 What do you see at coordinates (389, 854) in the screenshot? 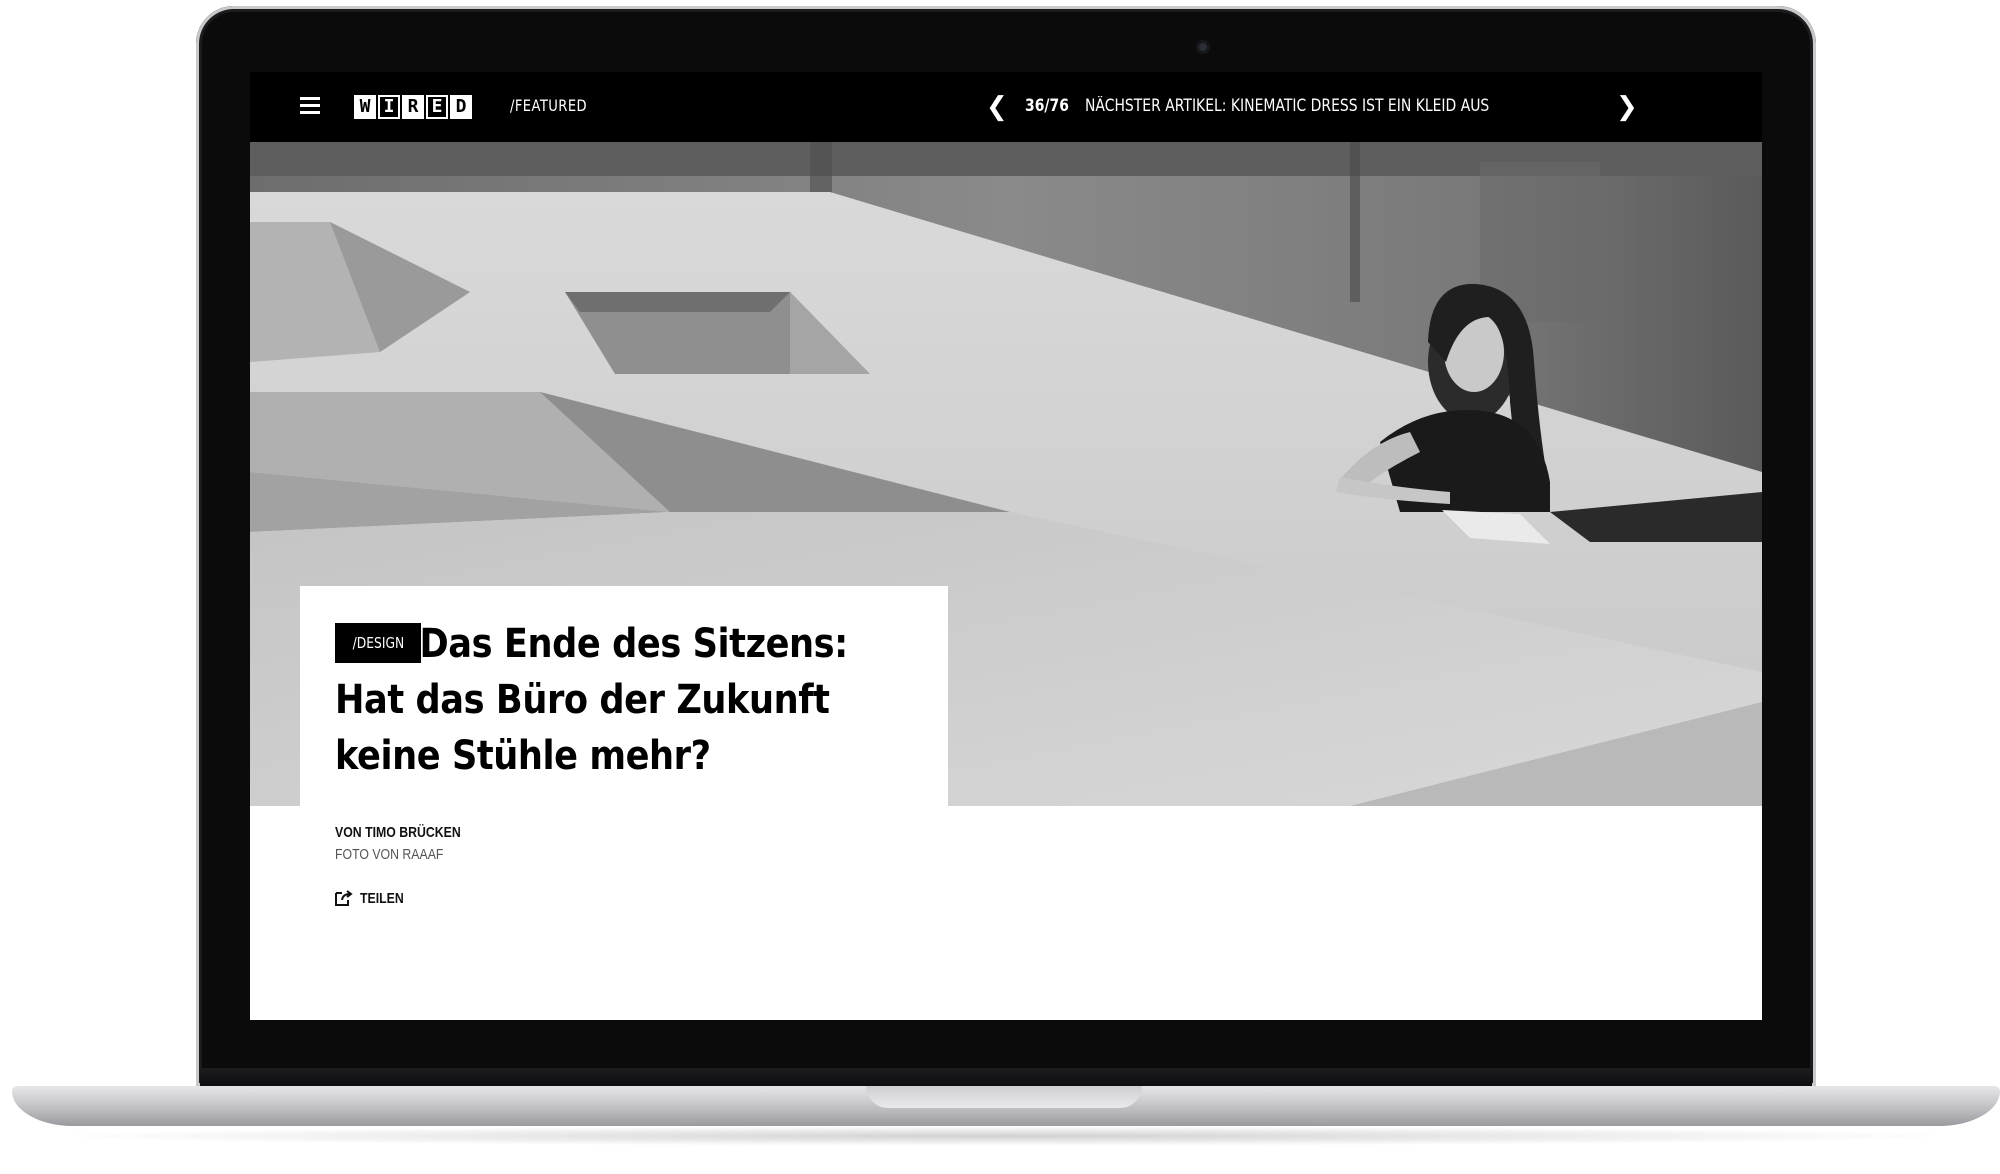
I see `photo-credit: FOTO VON RAAAF` at bounding box center [389, 854].